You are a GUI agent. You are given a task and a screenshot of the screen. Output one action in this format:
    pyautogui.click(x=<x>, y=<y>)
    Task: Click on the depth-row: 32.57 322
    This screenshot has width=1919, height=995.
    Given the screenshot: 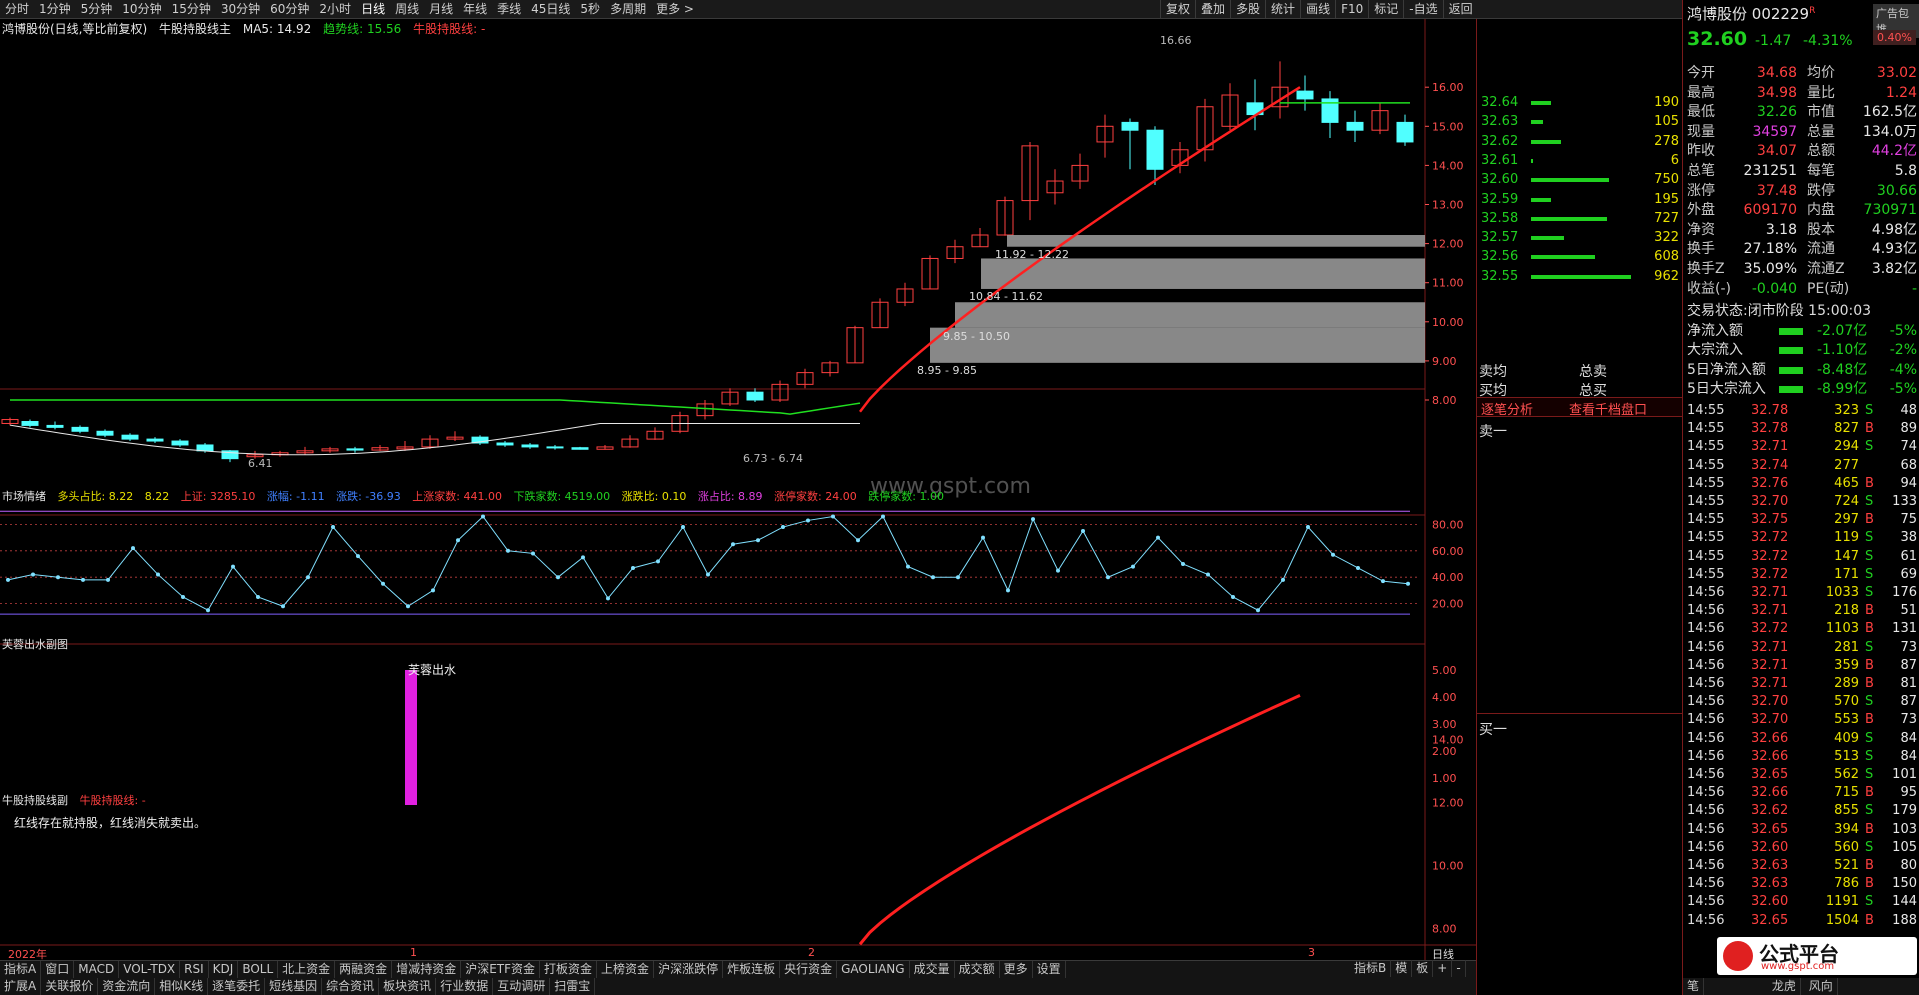 What is the action you would take?
    pyautogui.click(x=1580, y=237)
    